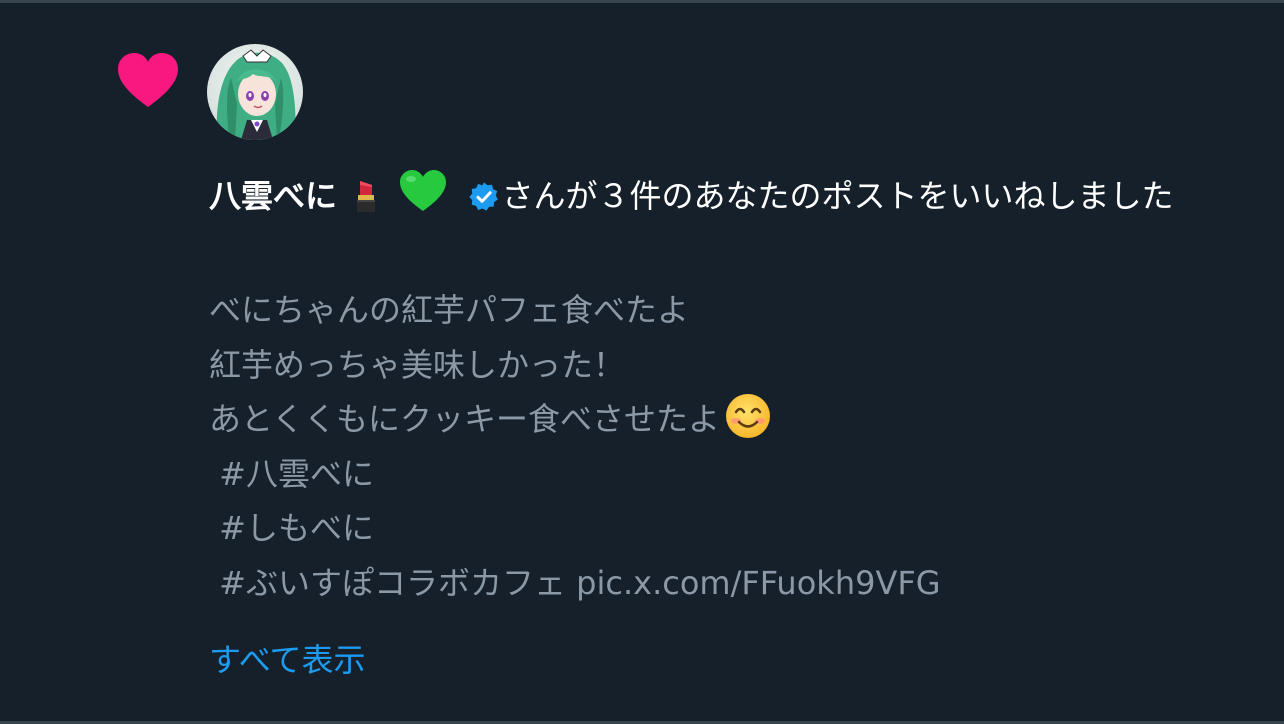 The height and width of the screenshot is (724, 1284). I want to click on post-line-3: あとくくもにクッキー食べさせたよ, so click(724, 419).